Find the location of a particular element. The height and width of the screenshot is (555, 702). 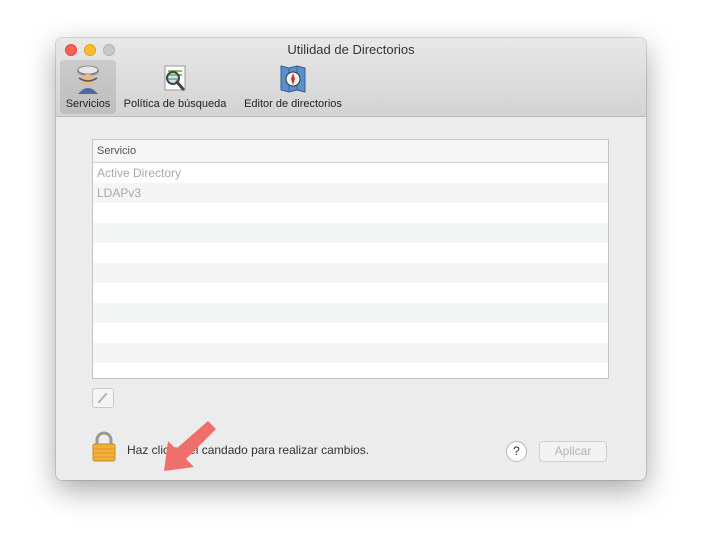

help-button: ? is located at coordinates (516, 451).